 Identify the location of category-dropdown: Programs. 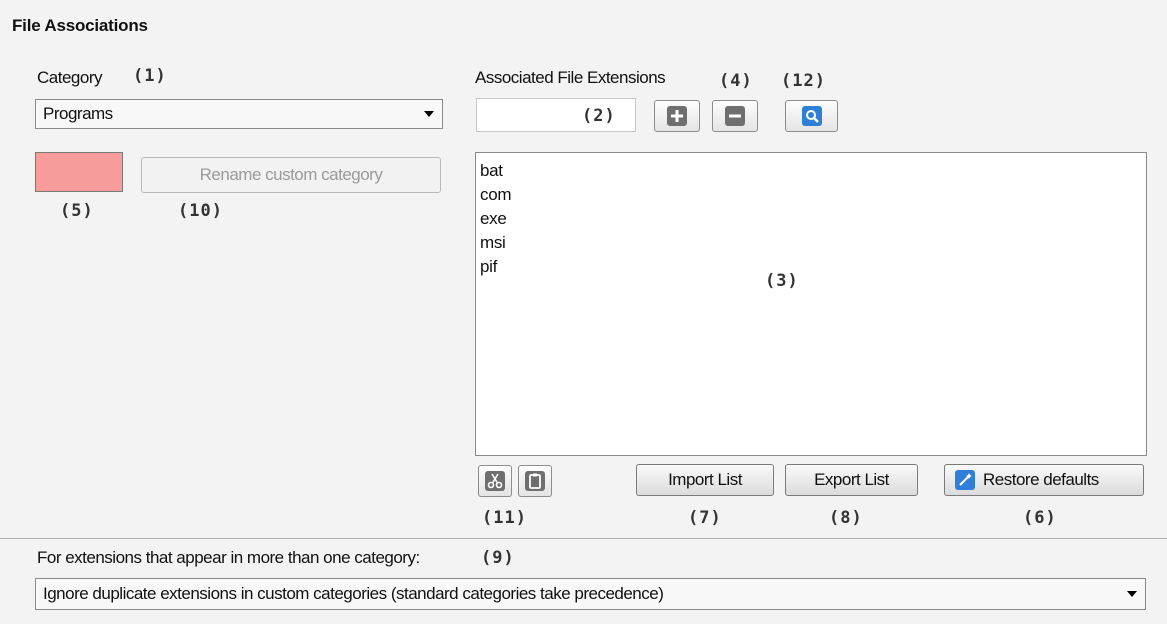
(239, 114).